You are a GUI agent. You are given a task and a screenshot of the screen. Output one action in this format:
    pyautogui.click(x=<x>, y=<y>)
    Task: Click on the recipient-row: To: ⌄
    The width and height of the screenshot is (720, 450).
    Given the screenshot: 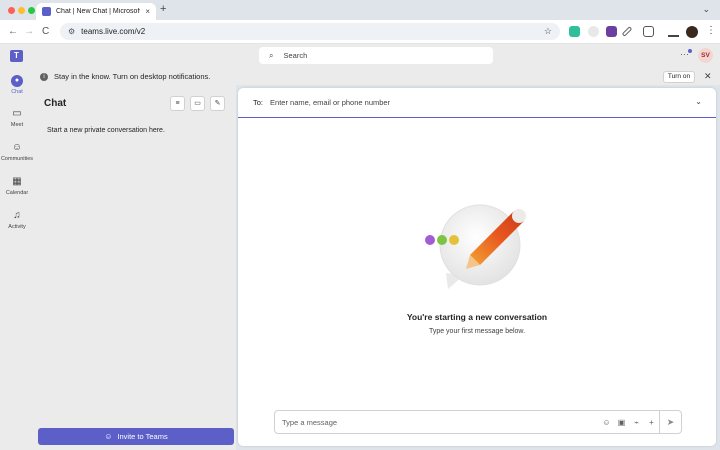 What is the action you would take?
    pyautogui.click(x=477, y=103)
    